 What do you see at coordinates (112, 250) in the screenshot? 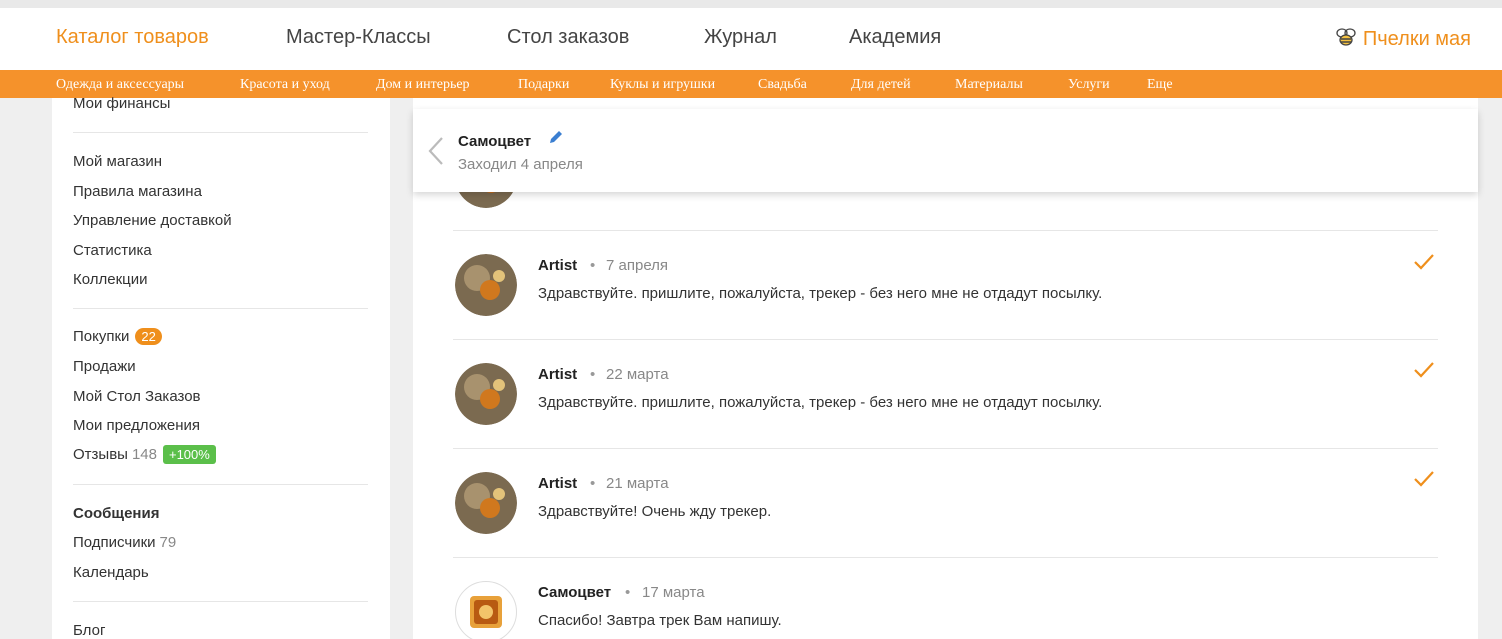
I see `sidebar-item-statistics: Статистика` at bounding box center [112, 250].